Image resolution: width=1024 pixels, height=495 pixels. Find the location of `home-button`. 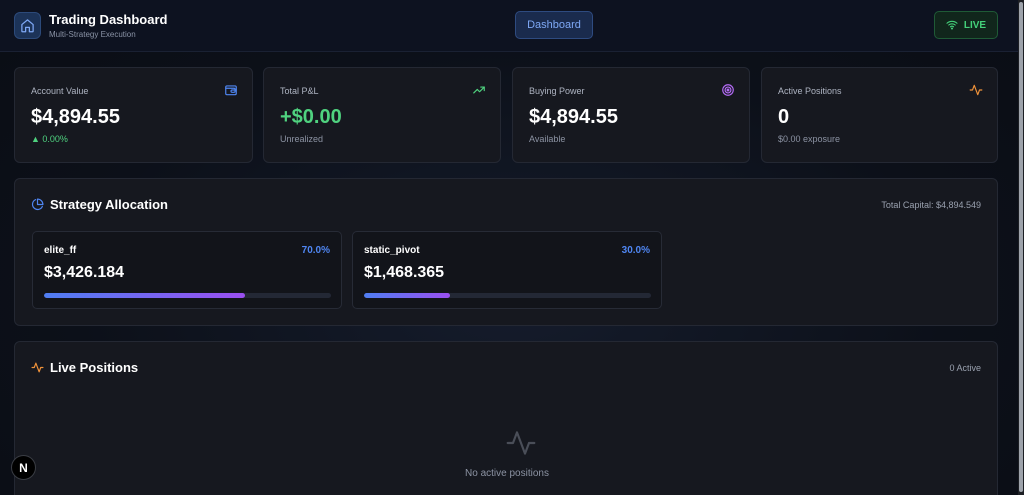

home-button is located at coordinates (27, 25).